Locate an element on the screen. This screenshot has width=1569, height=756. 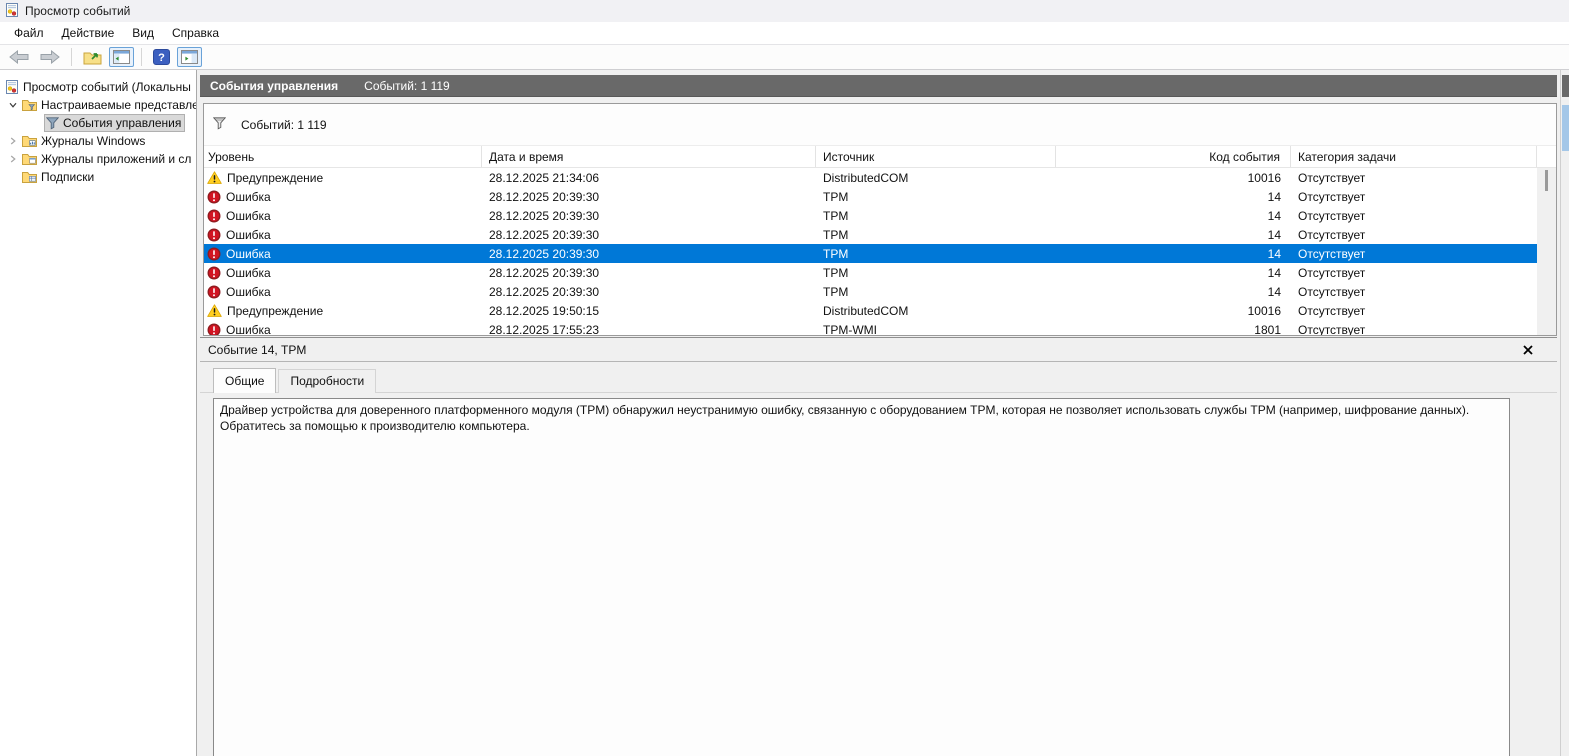
event-id: 1801 is located at coordinates (1267, 329).